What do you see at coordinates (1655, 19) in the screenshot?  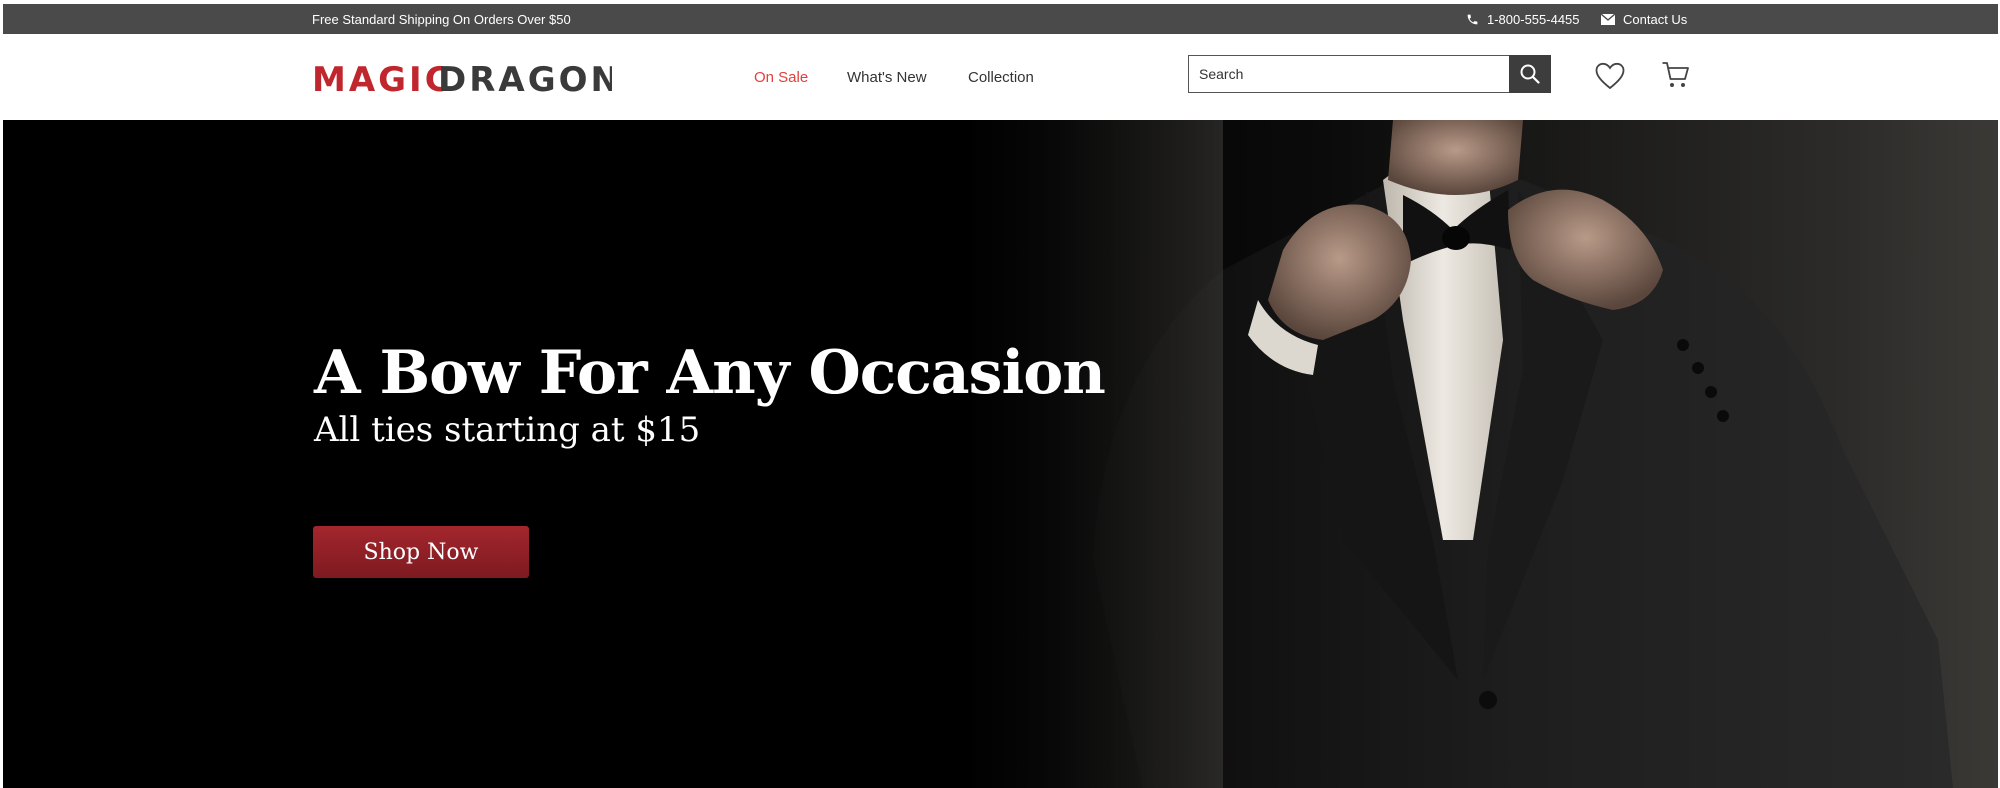 I see `contact-us-label: Contact Us` at bounding box center [1655, 19].